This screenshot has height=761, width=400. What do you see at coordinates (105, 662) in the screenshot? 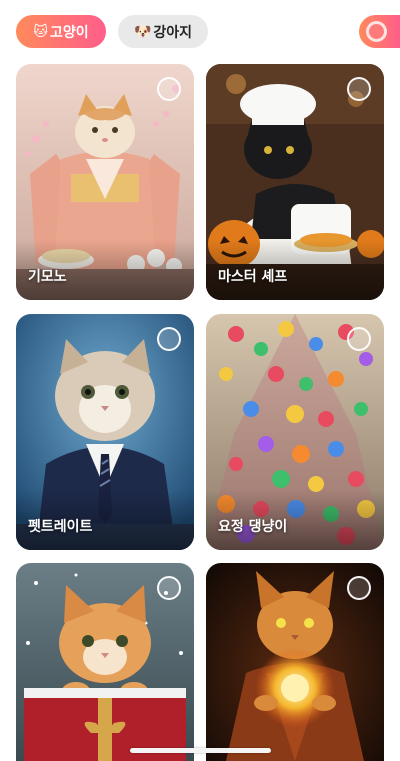
I see `style-card-christmas` at bounding box center [105, 662].